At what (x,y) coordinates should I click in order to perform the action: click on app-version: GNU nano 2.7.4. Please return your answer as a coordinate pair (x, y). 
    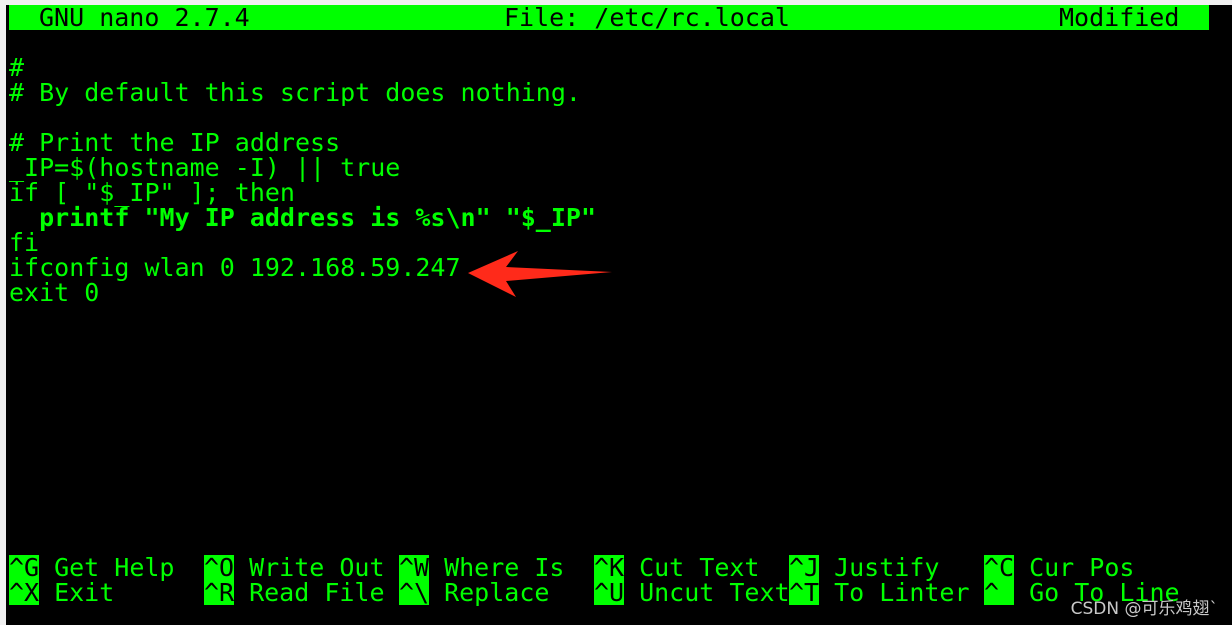
    Looking at the image, I should click on (144, 17).